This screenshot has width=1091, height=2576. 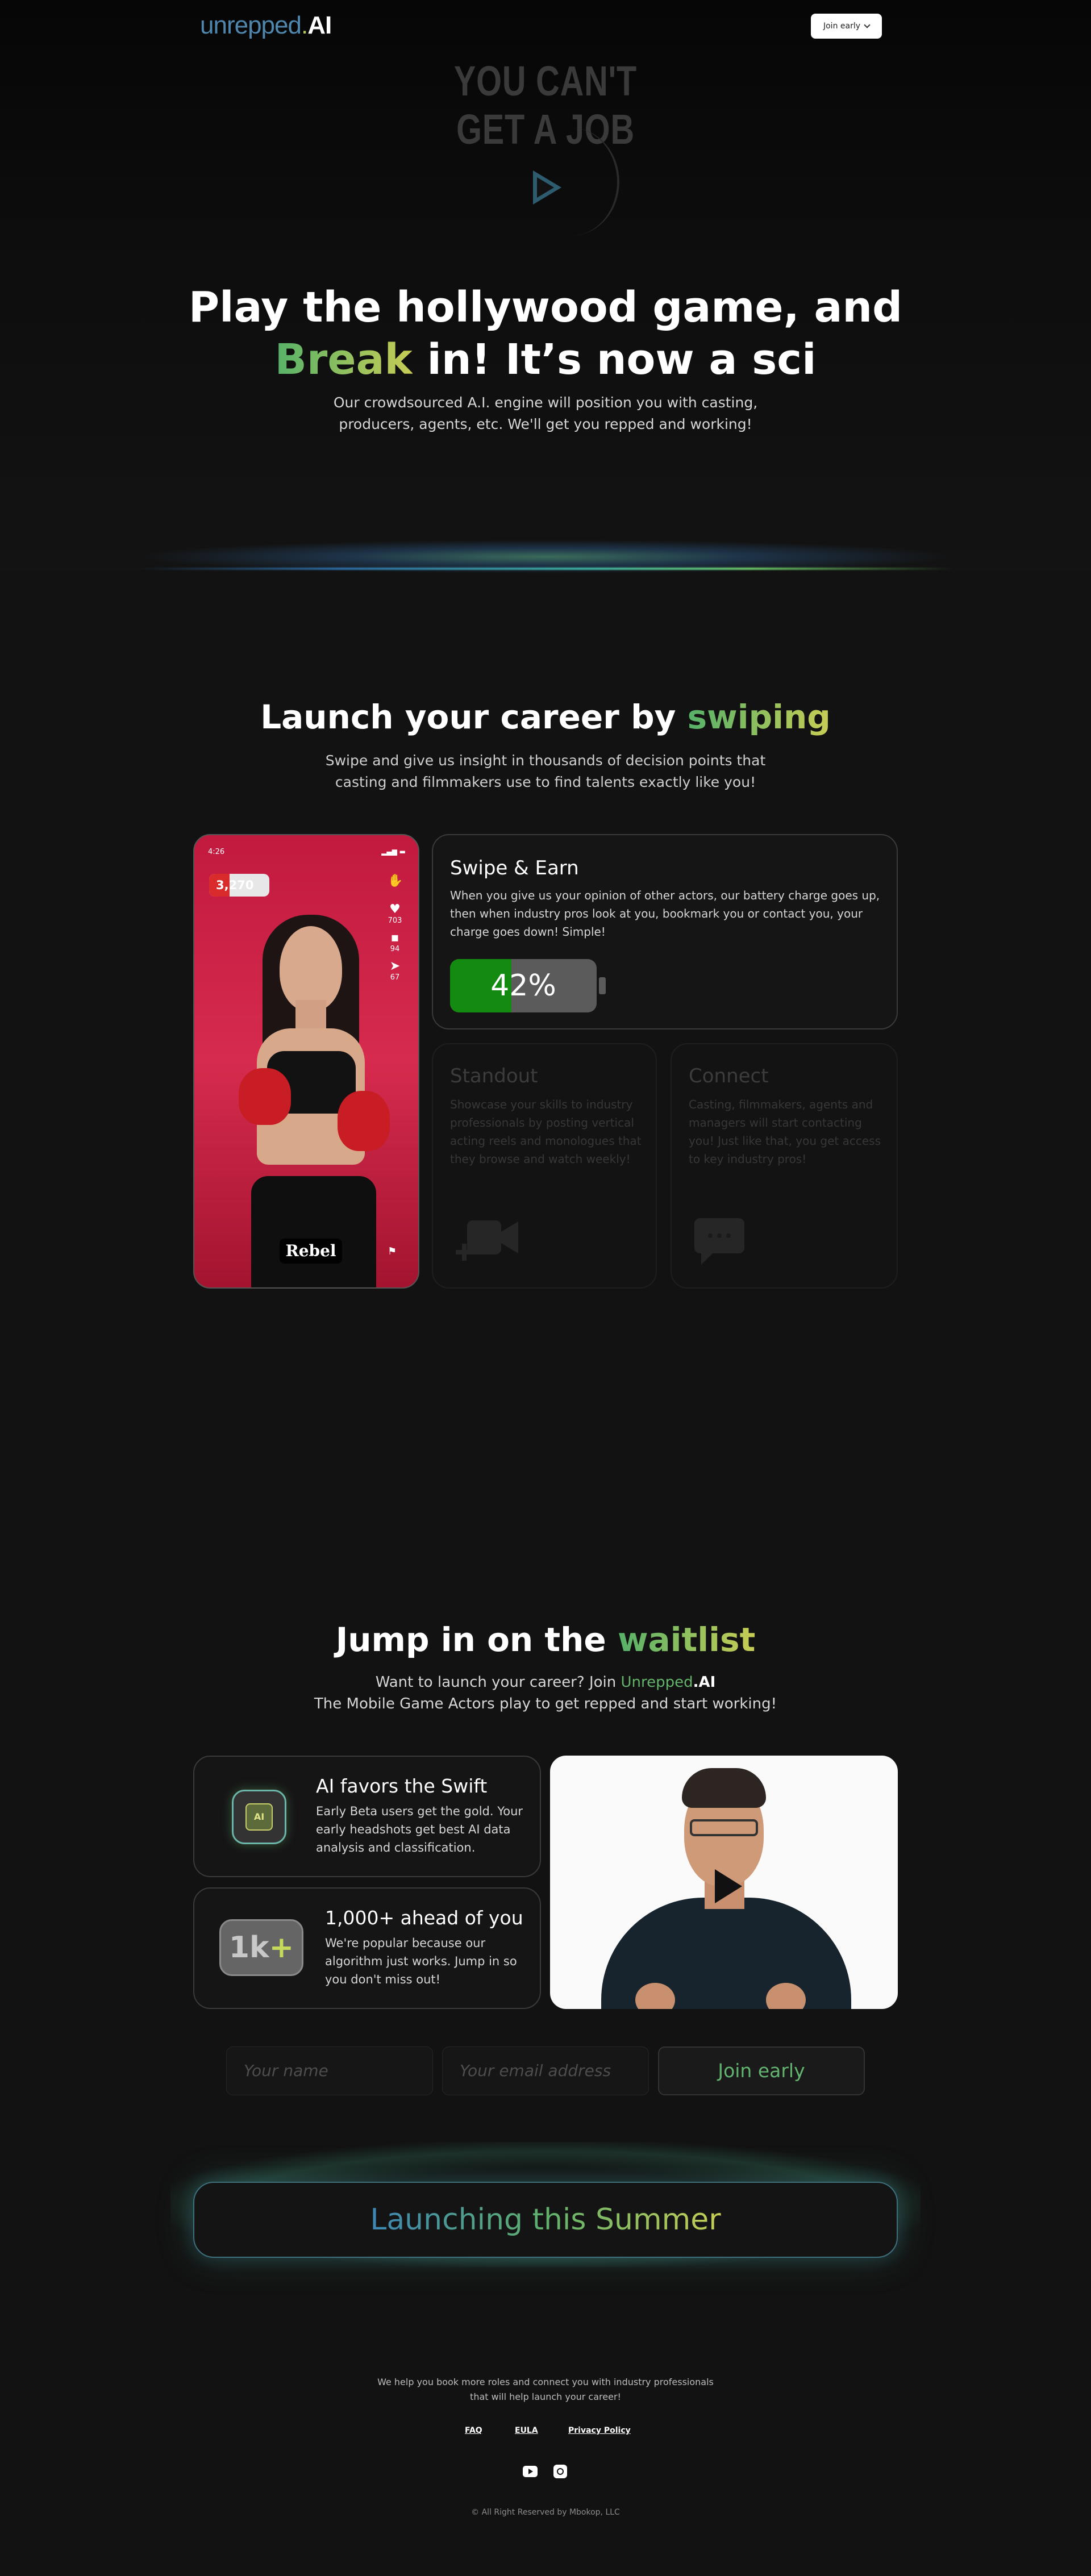 What do you see at coordinates (545, 2512) in the screenshot?
I see `copyright: © All Right Reserved by Mbokop, LLC` at bounding box center [545, 2512].